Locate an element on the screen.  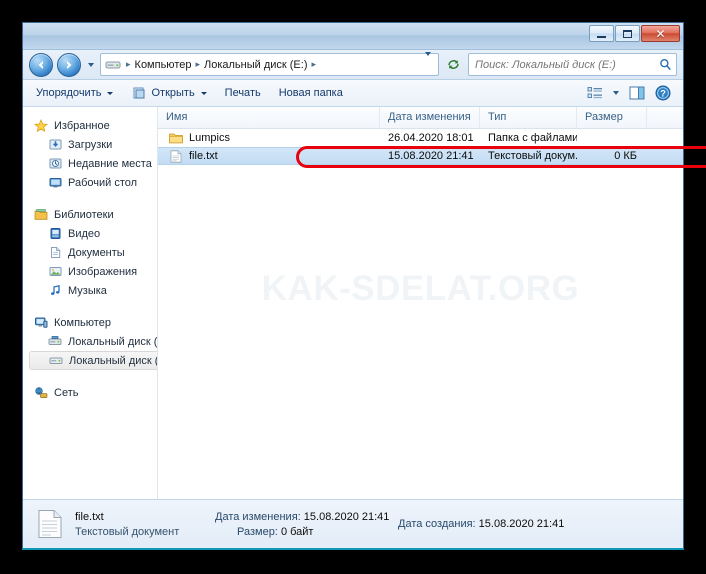
forward-arrow-icon is located at coordinates (69, 64).